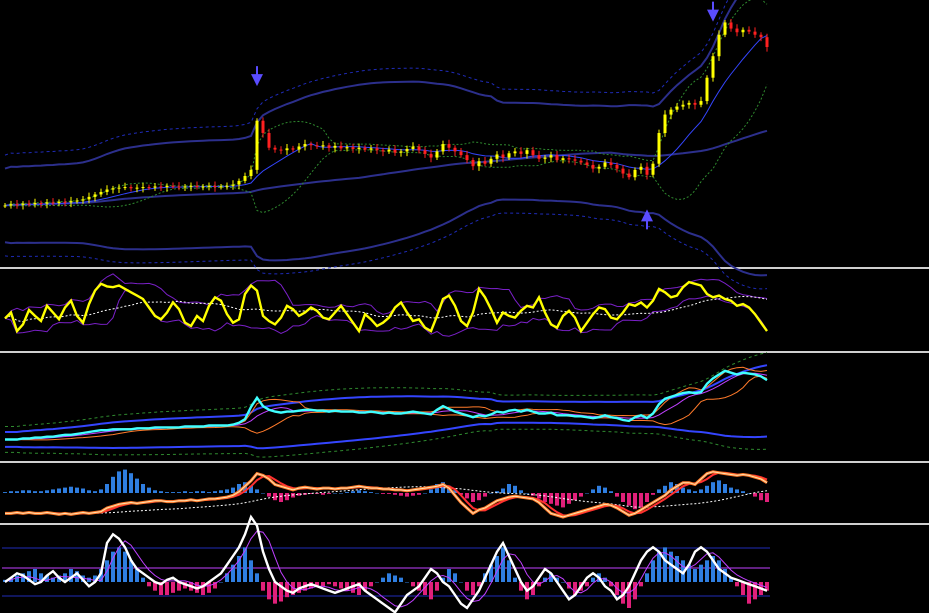  I want to click on cyan-outer-upper, so click(386, 389).